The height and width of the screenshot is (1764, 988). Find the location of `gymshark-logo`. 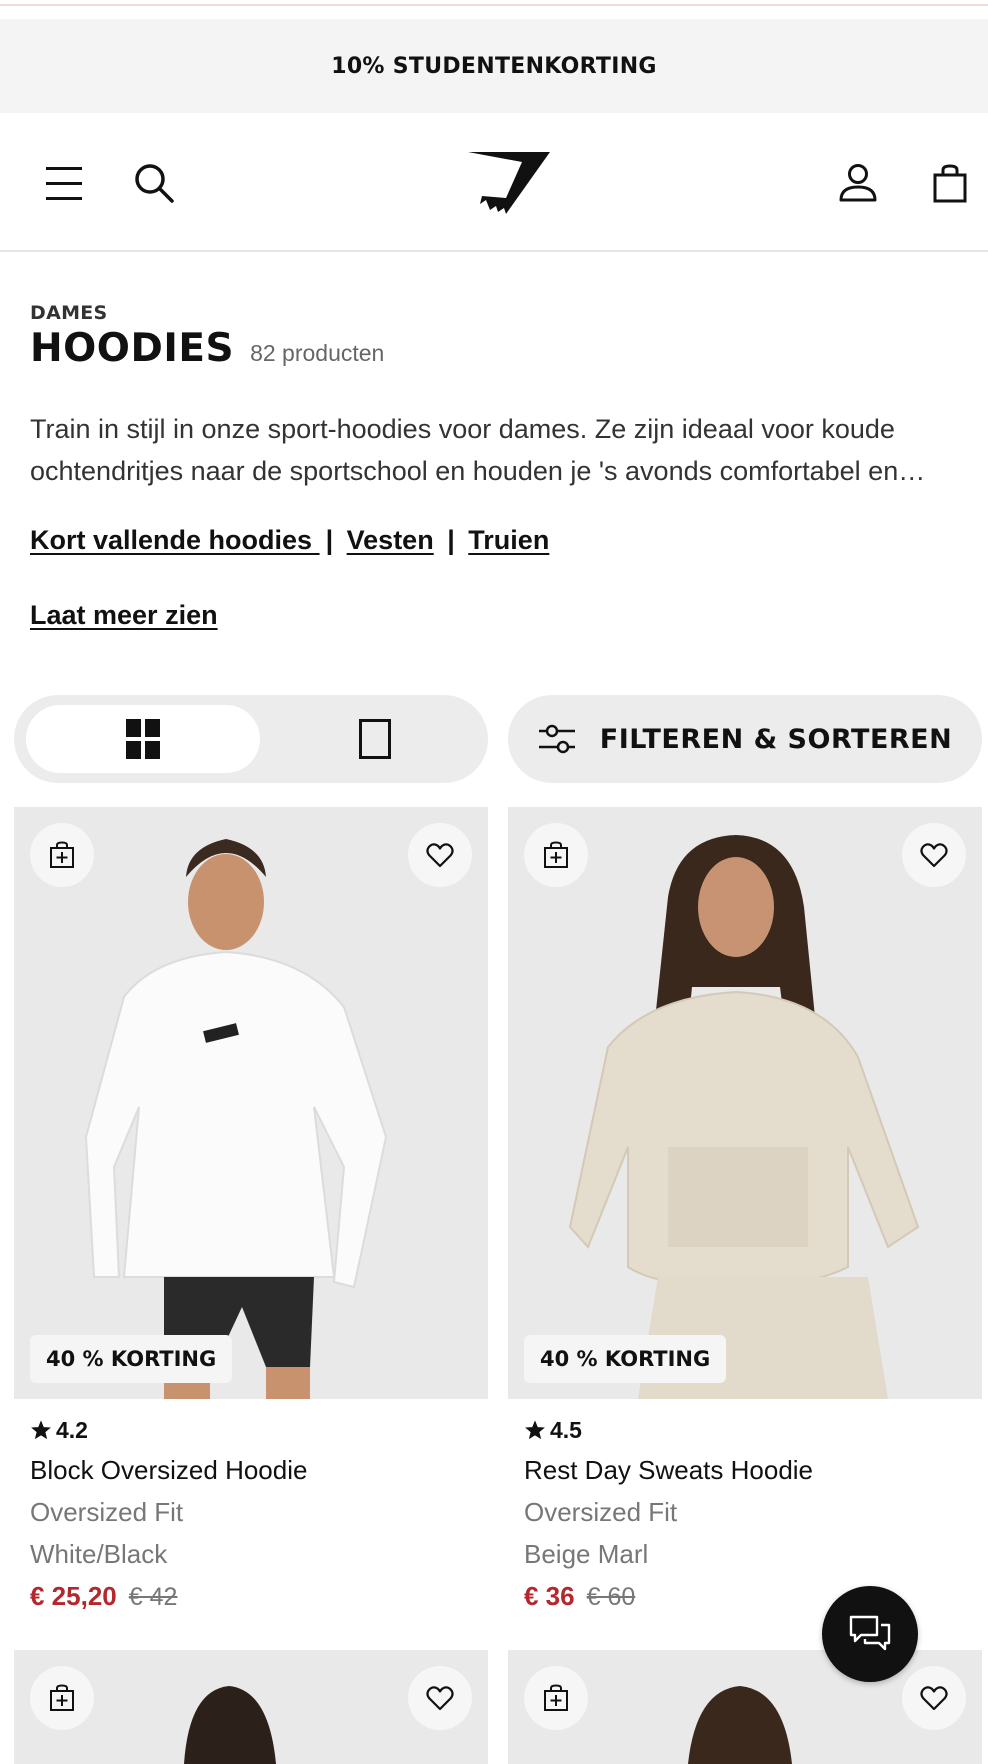

gymshark-logo is located at coordinates (508, 182).